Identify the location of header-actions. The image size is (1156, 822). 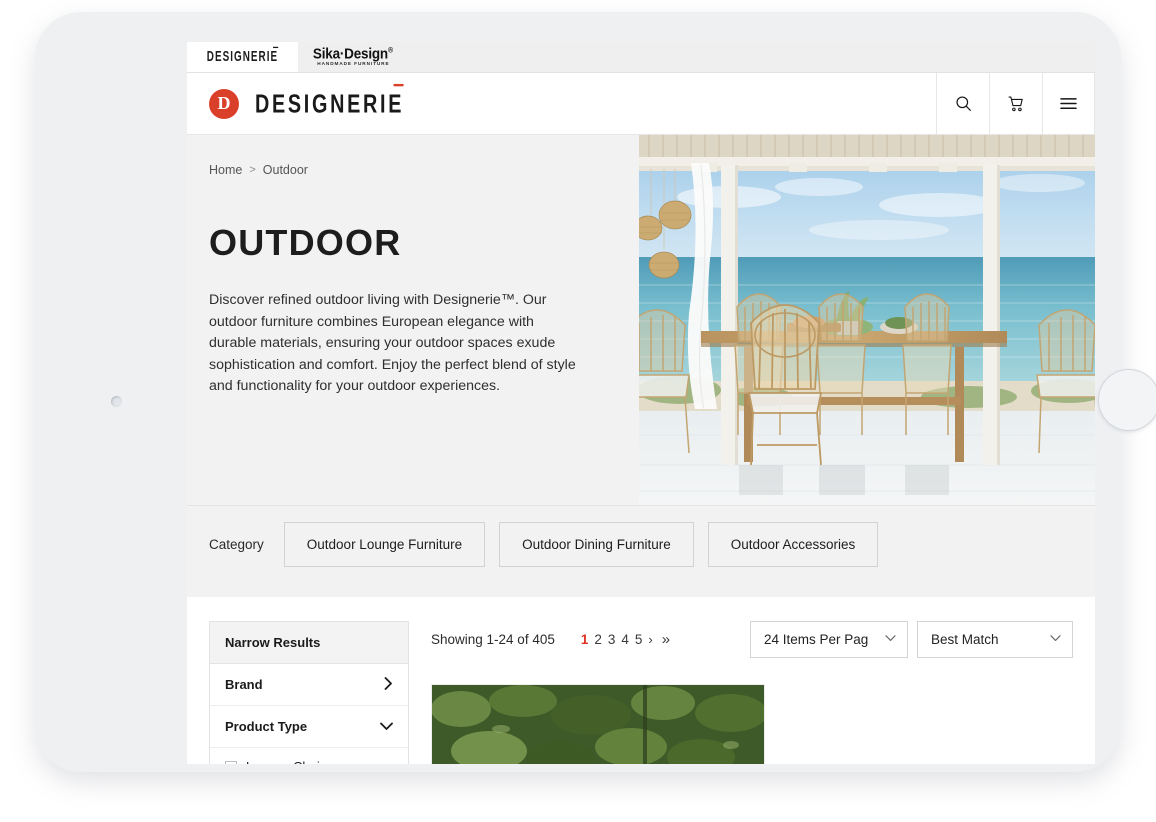
(1015, 103).